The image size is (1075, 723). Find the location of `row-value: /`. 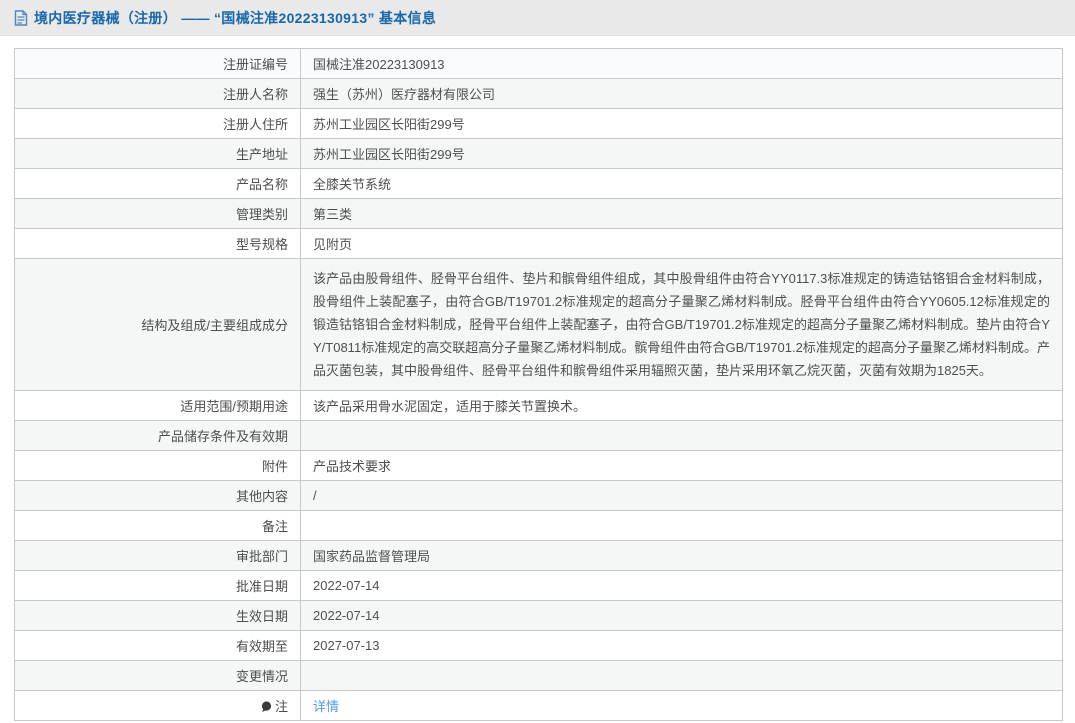

row-value: / is located at coordinates (681, 495).